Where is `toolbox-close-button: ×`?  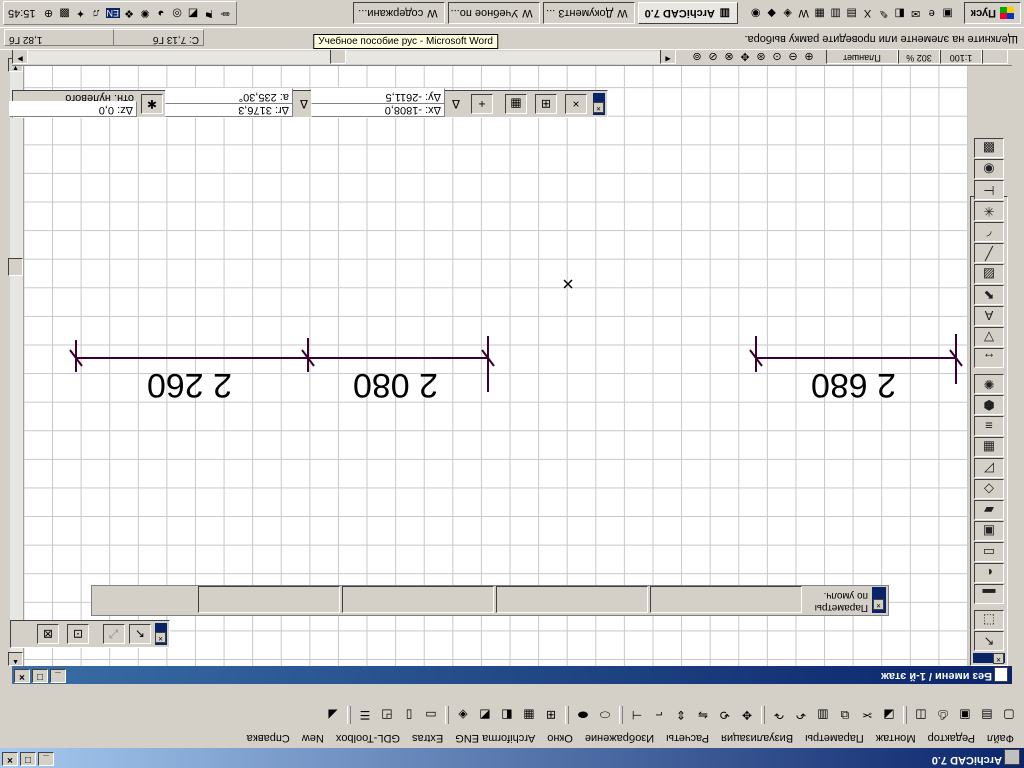
toolbox-close-button: × is located at coordinates (989, 658).